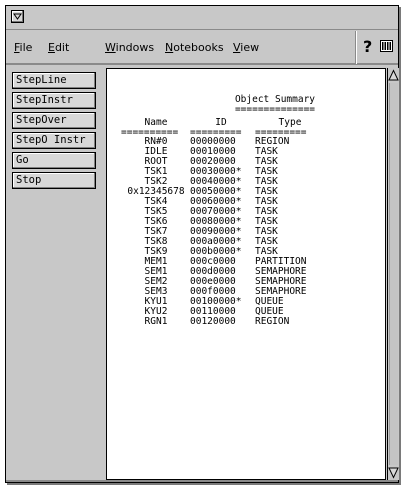  I want to click on stepline-button: StepLine, so click(54, 80).